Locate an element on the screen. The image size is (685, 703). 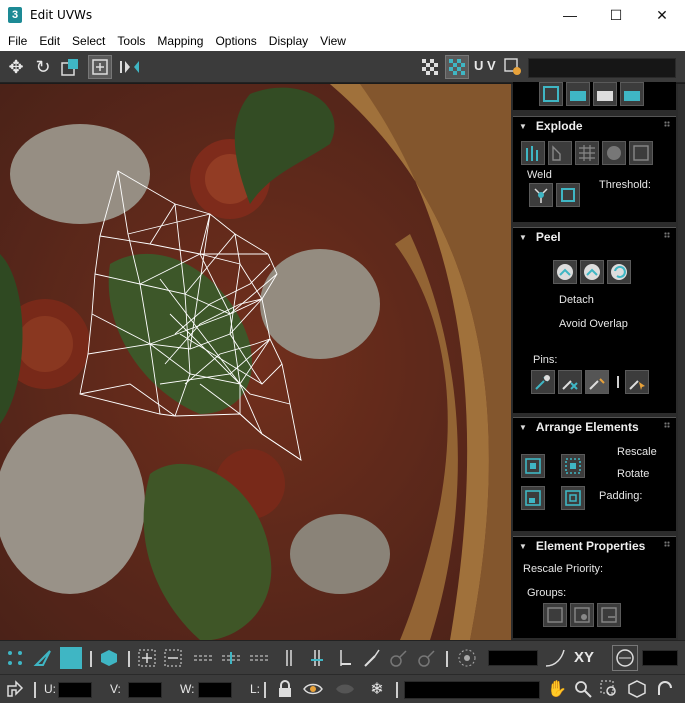
grow-selection-icon is located at coordinates (147, 658).